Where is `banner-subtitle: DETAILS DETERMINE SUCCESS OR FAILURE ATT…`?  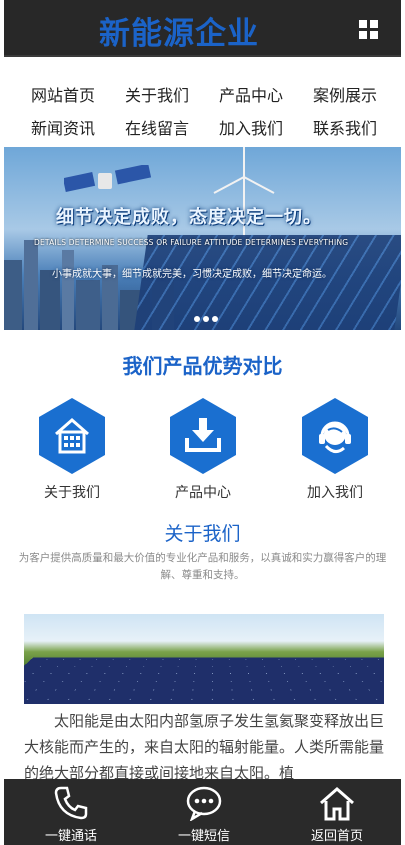
banner-subtitle: DETAILS DETERMINE SUCCESS OR FAILURE ATT… is located at coordinates (191, 242).